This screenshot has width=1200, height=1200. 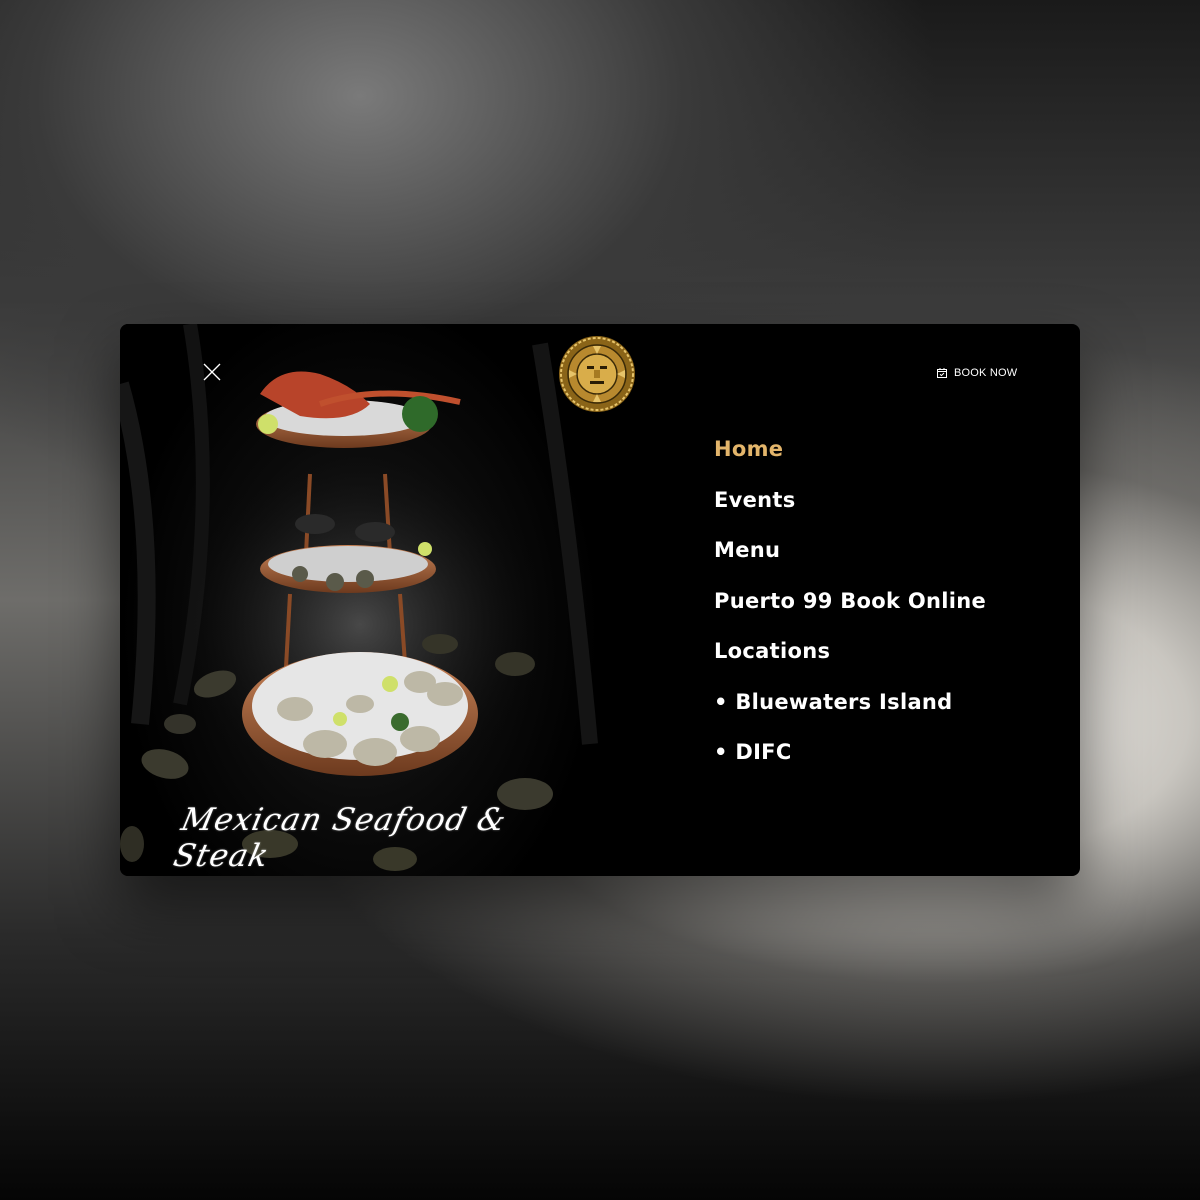 I want to click on nav-item-locations: Locations, so click(x=850, y=658).